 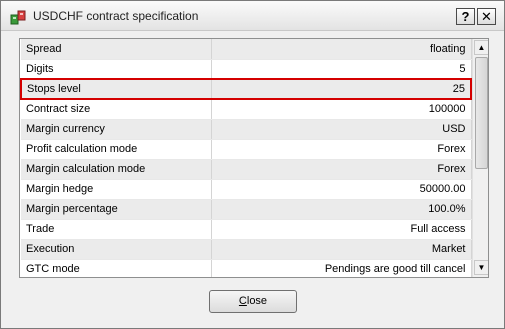 What do you see at coordinates (116, 69) in the screenshot?
I see `spec-key: Digits` at bounding box center [116, 69].